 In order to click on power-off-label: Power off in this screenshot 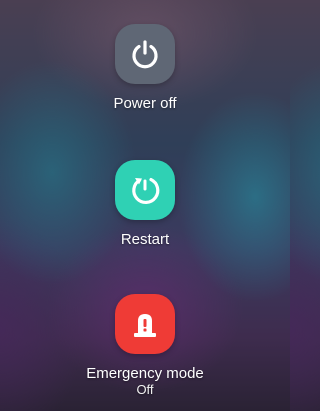, I will do `click(145, 103)`.